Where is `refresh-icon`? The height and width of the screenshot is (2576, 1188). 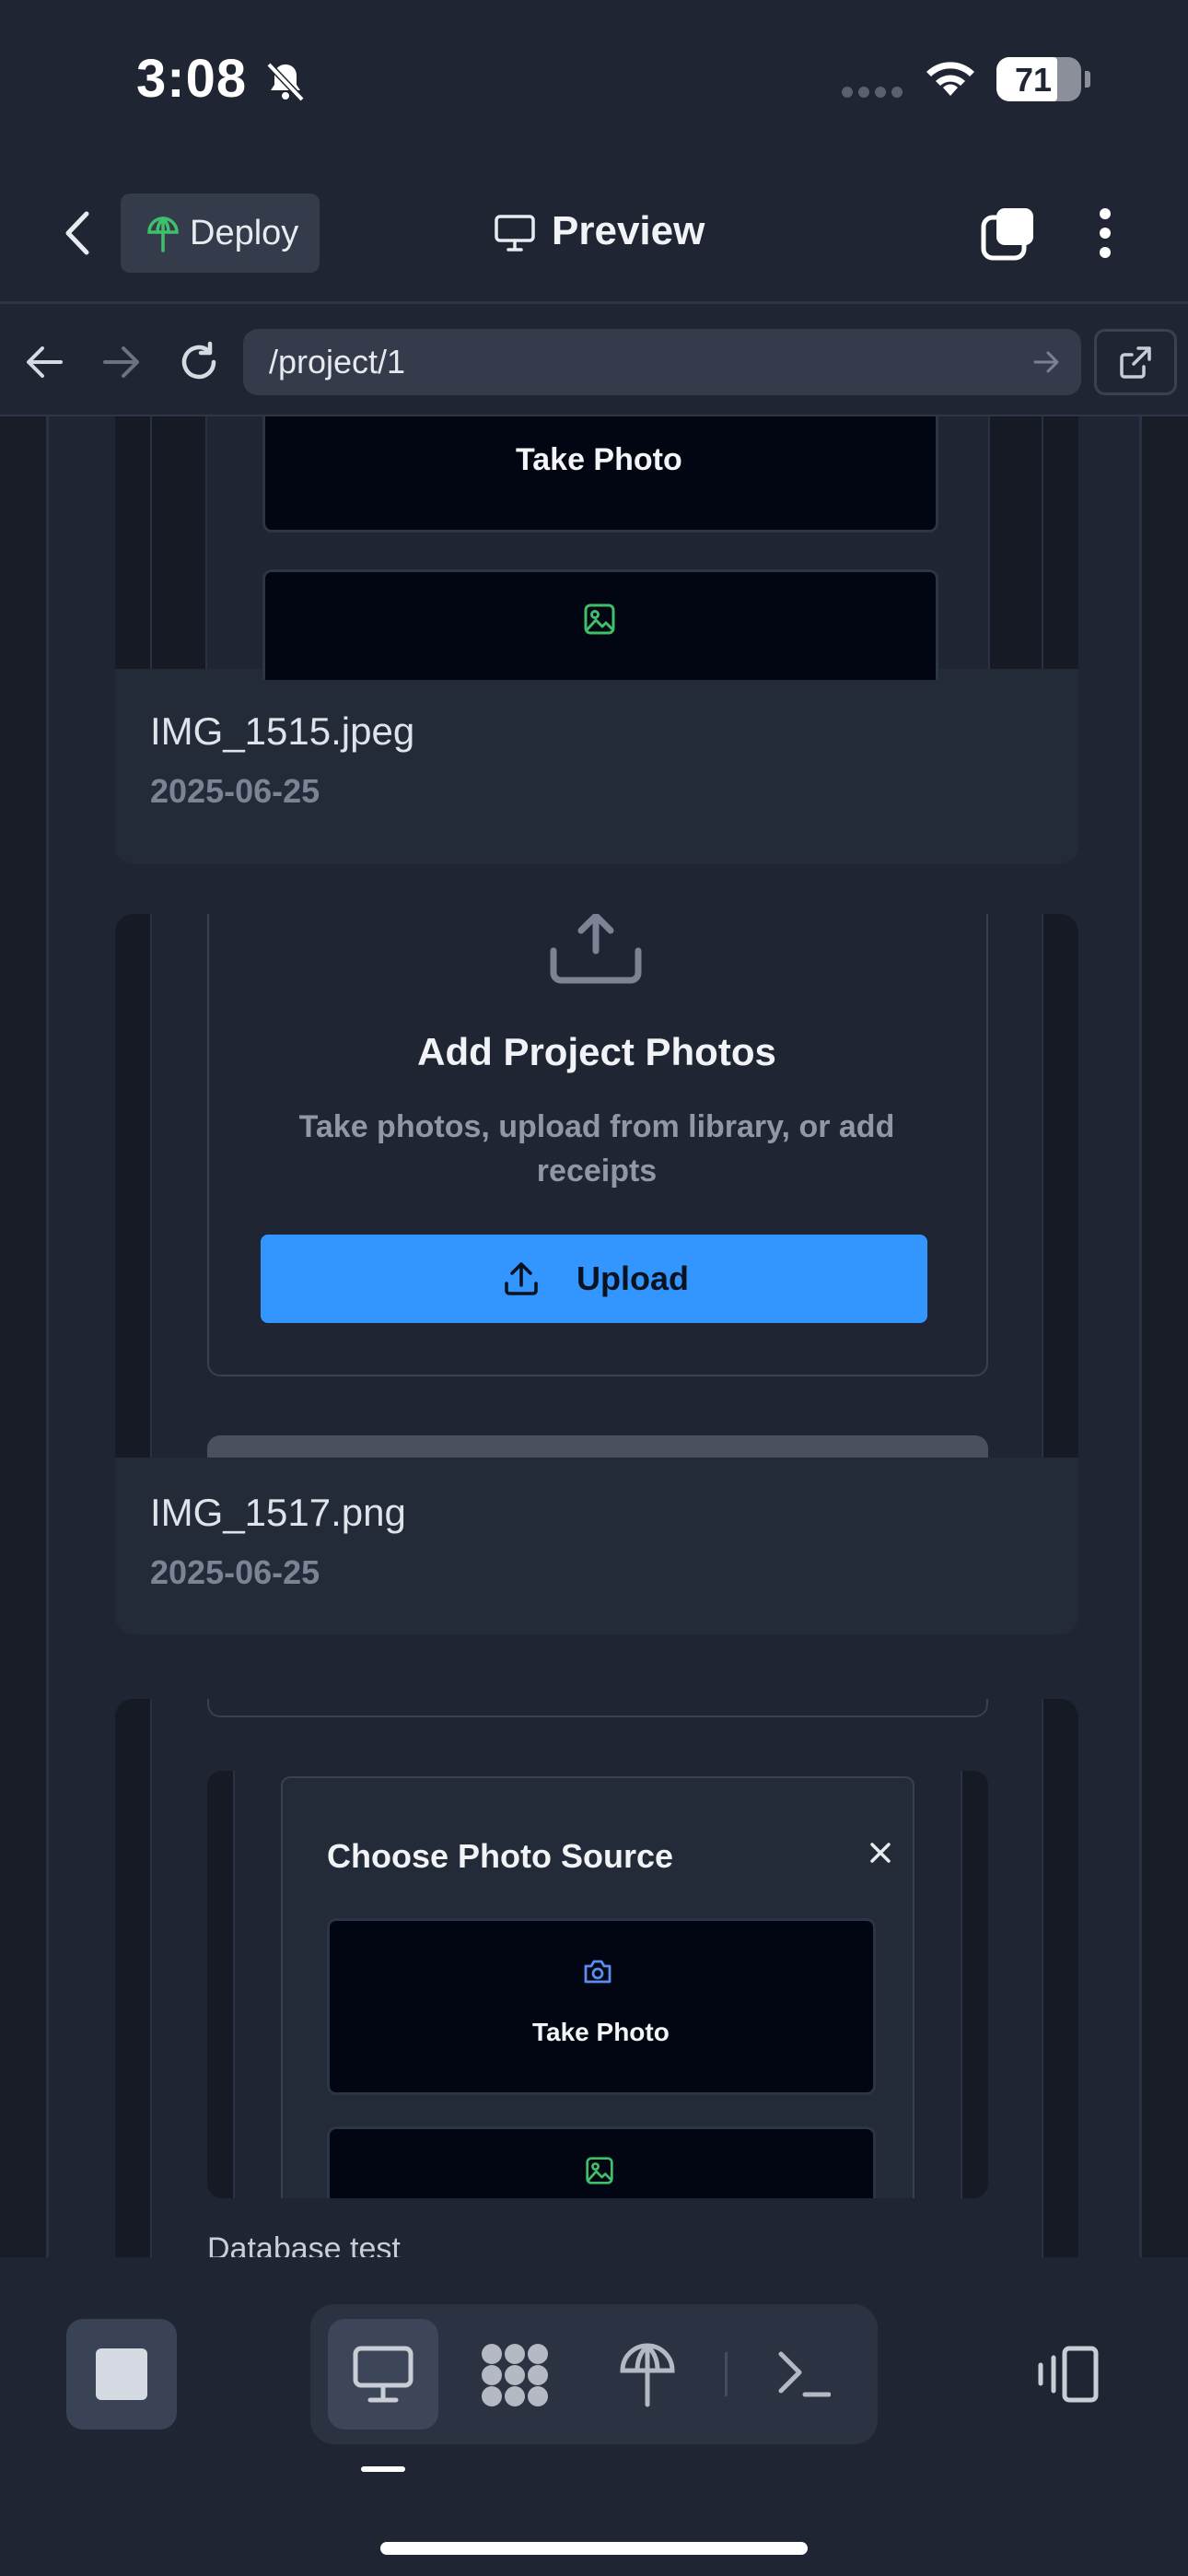 refresh-icon is located at coordinates (199, 362).